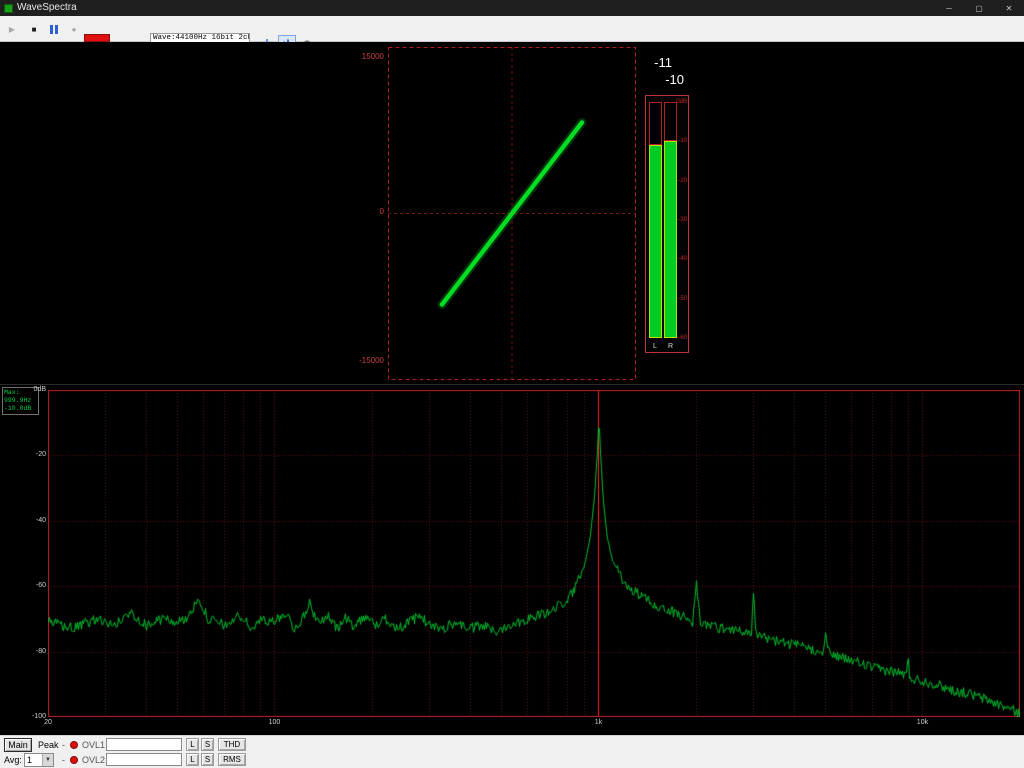  I want to click on meter-scale-label: -50, so click(682, 298).